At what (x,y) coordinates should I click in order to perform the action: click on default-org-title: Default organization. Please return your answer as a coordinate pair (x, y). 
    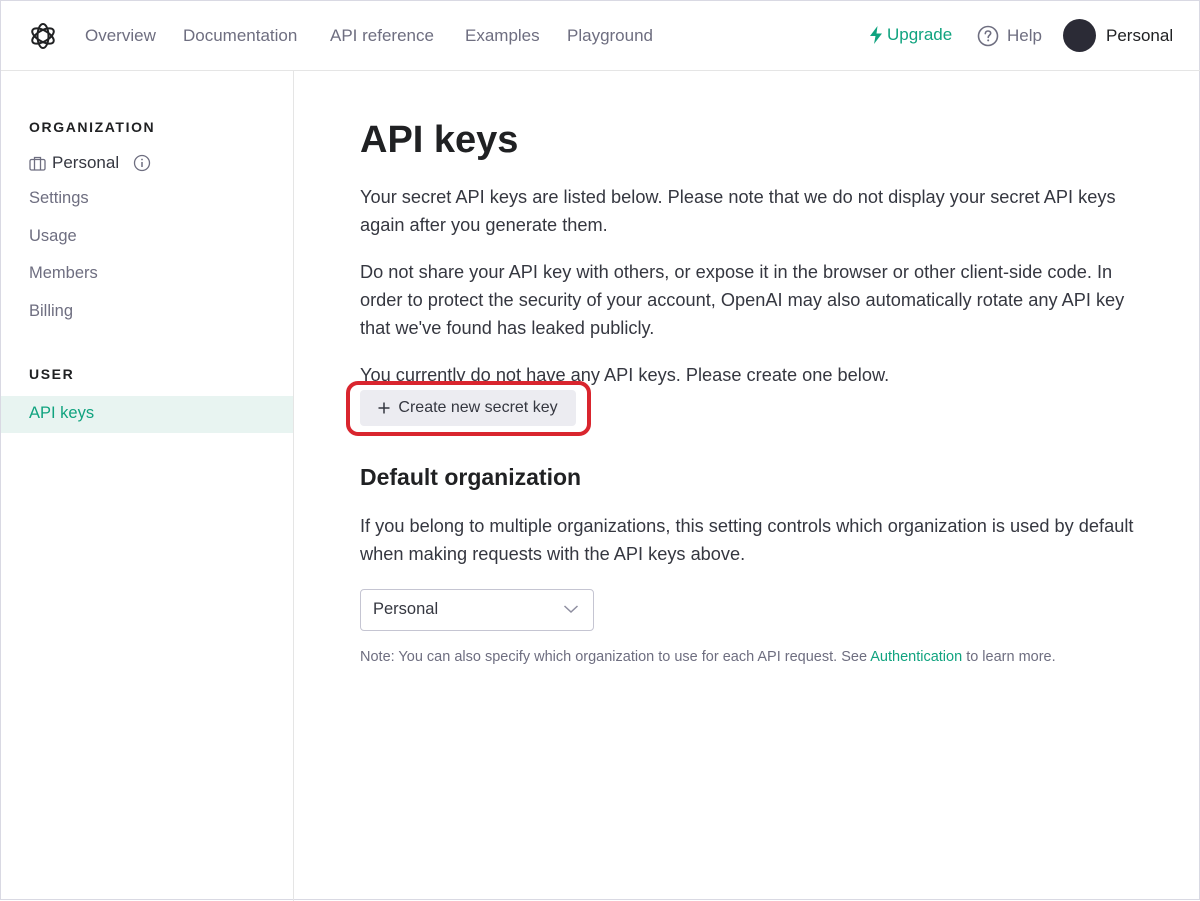
    Looking at the image, I should click on (471, 477).